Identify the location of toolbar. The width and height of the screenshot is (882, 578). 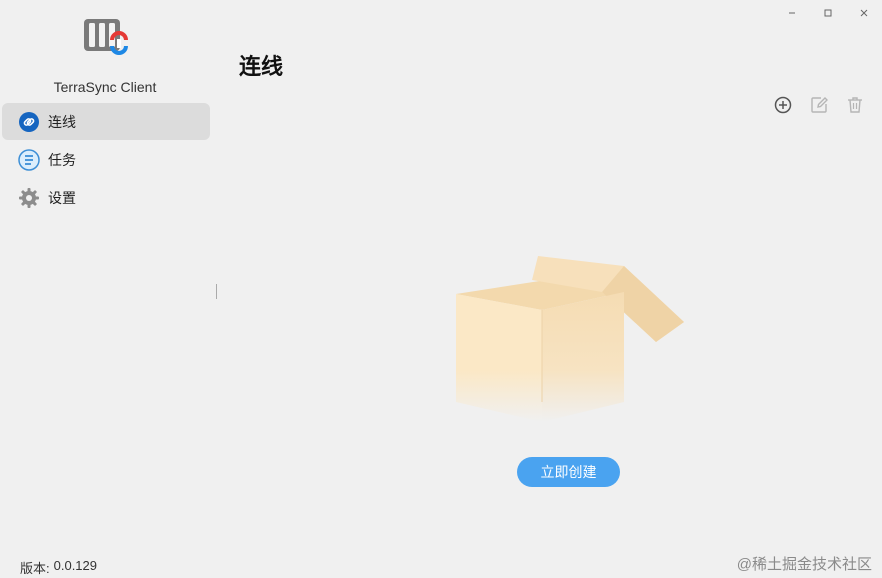
(819, 105).